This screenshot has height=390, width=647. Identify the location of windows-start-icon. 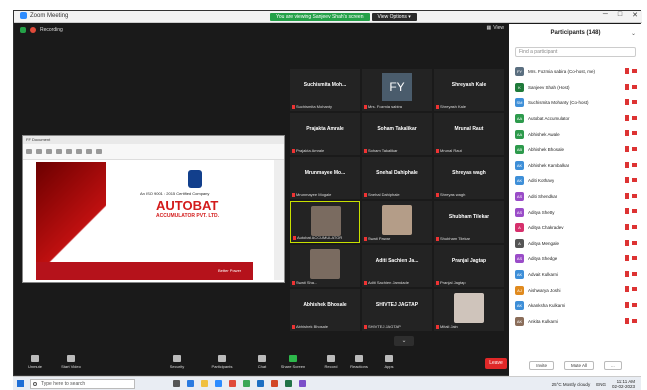
(20, 383).